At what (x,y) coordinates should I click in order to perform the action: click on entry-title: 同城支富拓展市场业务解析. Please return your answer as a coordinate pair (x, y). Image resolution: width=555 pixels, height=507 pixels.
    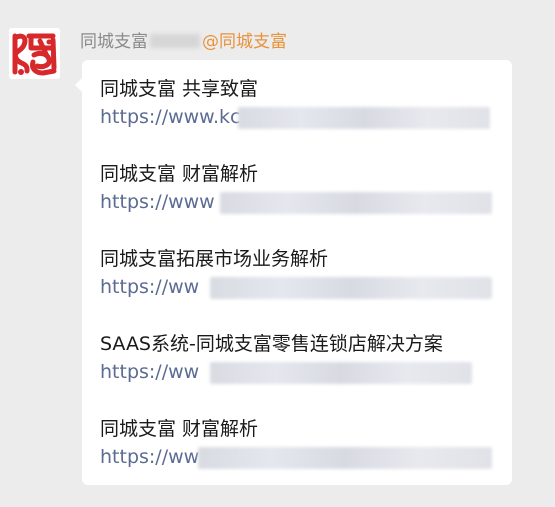
    Looking at the image, I should click on (214, 259).